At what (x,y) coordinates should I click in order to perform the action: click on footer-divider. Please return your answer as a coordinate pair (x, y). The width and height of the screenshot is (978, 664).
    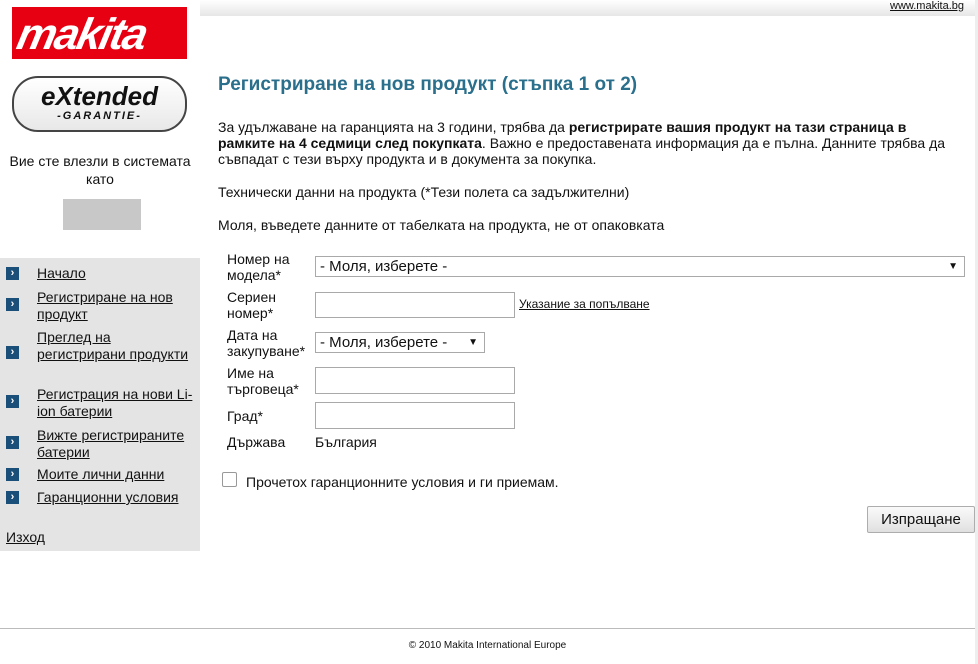
    Looking at the image, I should click on (487, 628).